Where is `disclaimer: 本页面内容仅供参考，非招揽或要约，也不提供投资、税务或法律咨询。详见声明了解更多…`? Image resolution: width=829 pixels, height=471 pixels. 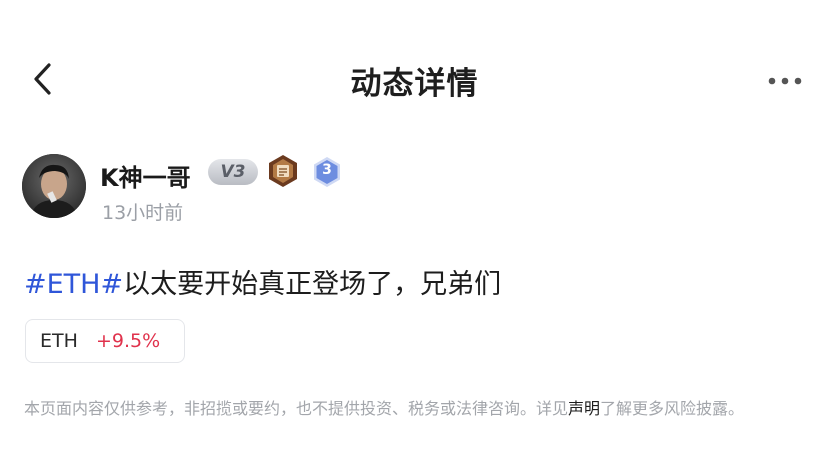 disclaimer: 本页面内容仅供参考，非招揽或要约，也不提供投资、税务或法律咨询。详见声明了解更多… is located at coordinates (414, 409).